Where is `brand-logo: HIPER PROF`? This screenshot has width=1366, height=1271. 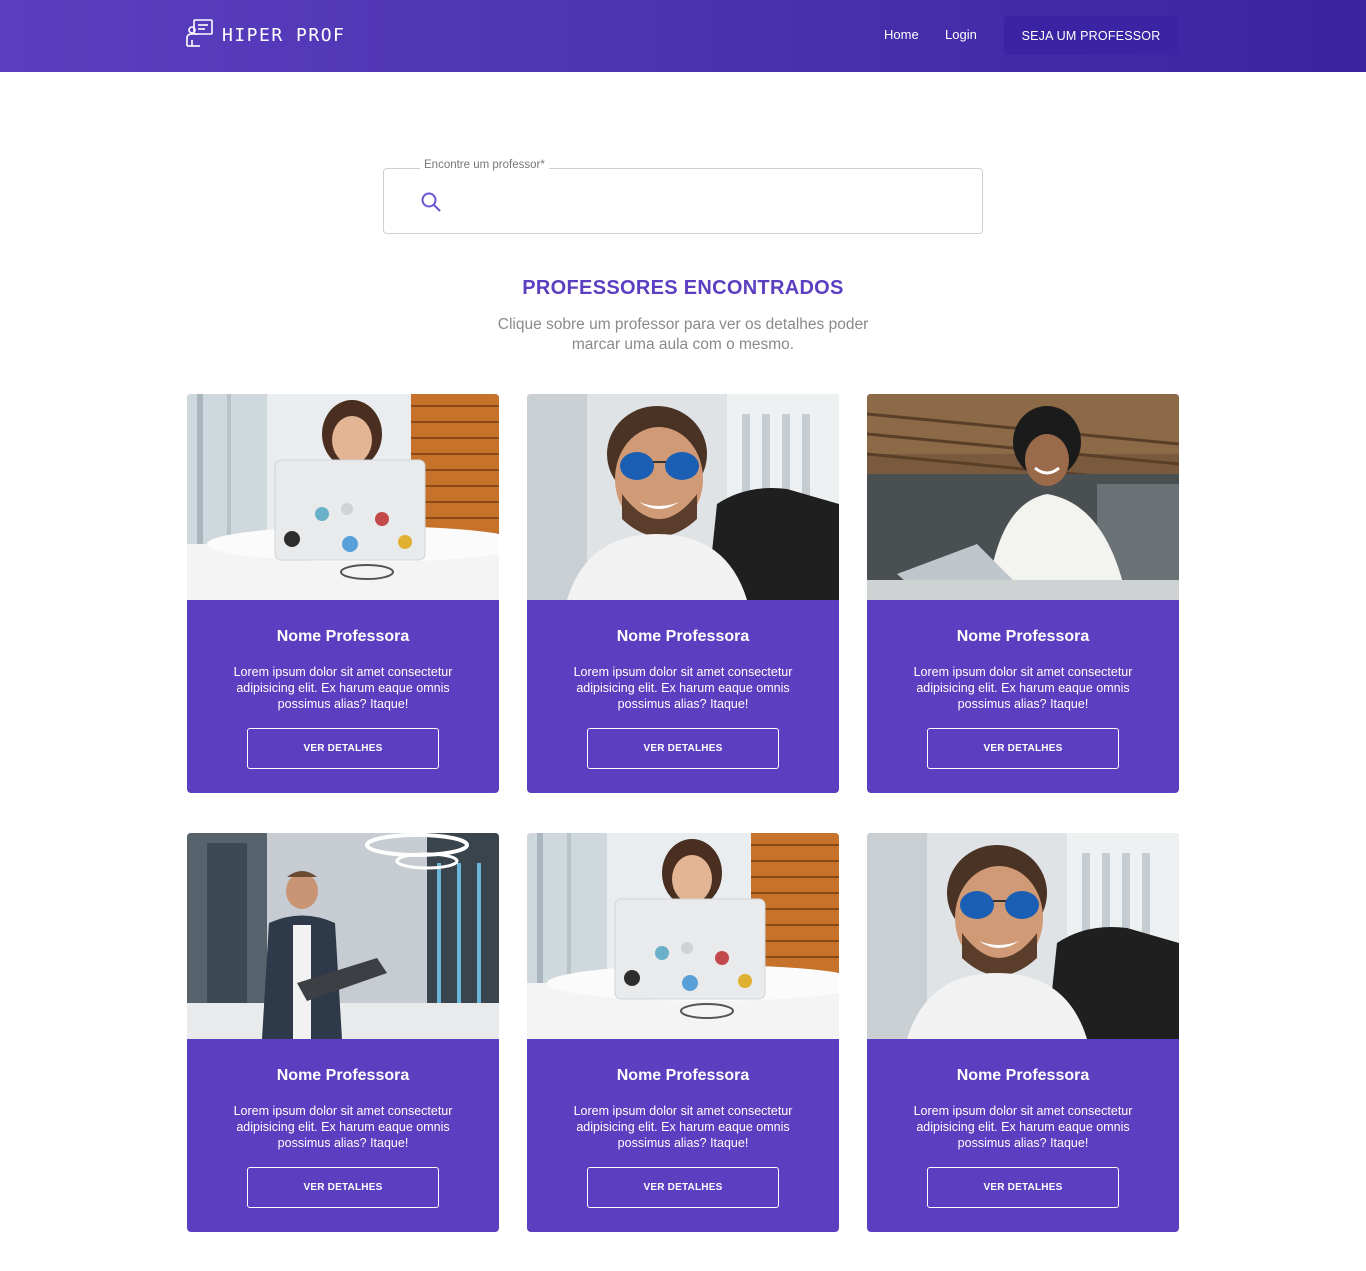
brand-logo: HIPER PROF is located at coordinates (266, 35).